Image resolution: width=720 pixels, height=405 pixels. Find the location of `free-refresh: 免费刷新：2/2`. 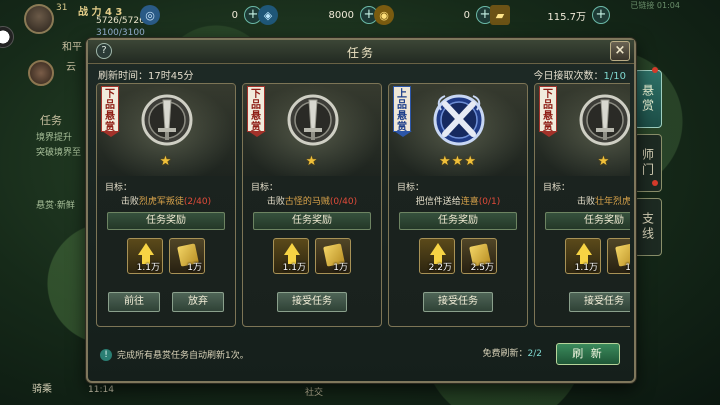

free-refresh: 免费刷新：2/2 is located at coordinates (513, 352).